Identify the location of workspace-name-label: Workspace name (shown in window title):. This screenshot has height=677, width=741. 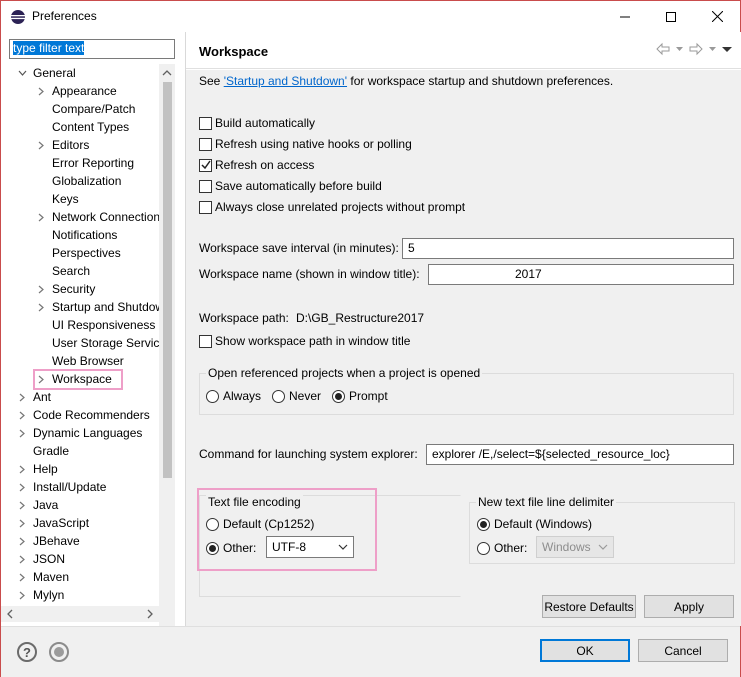
(309, 274).